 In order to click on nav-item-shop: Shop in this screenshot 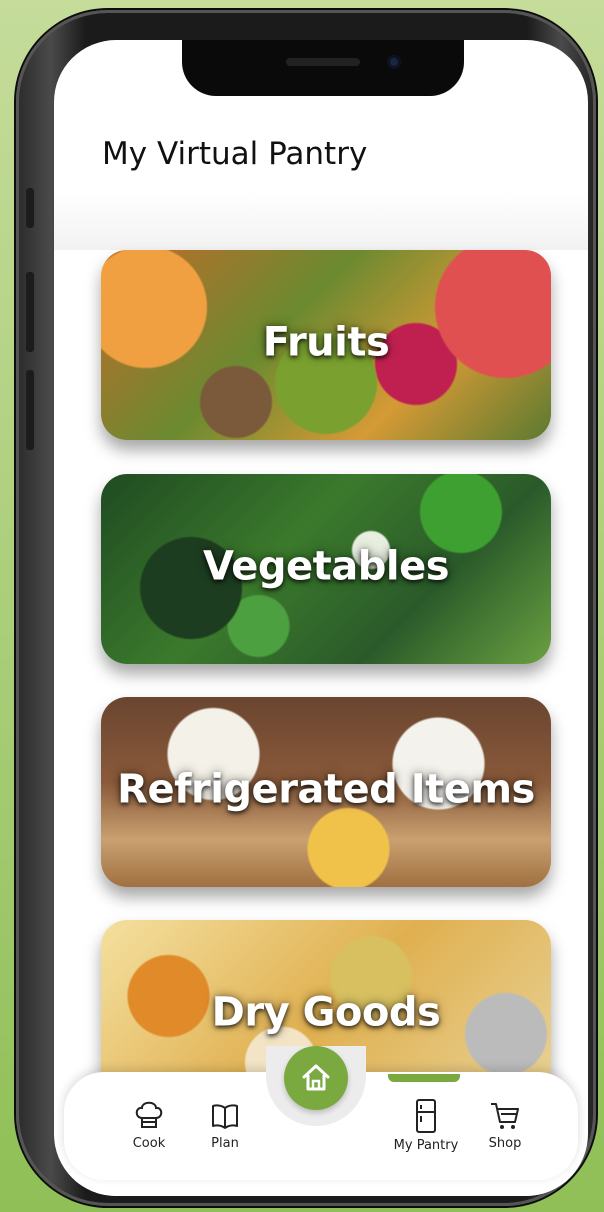, I will do `click(505, 1124)`.